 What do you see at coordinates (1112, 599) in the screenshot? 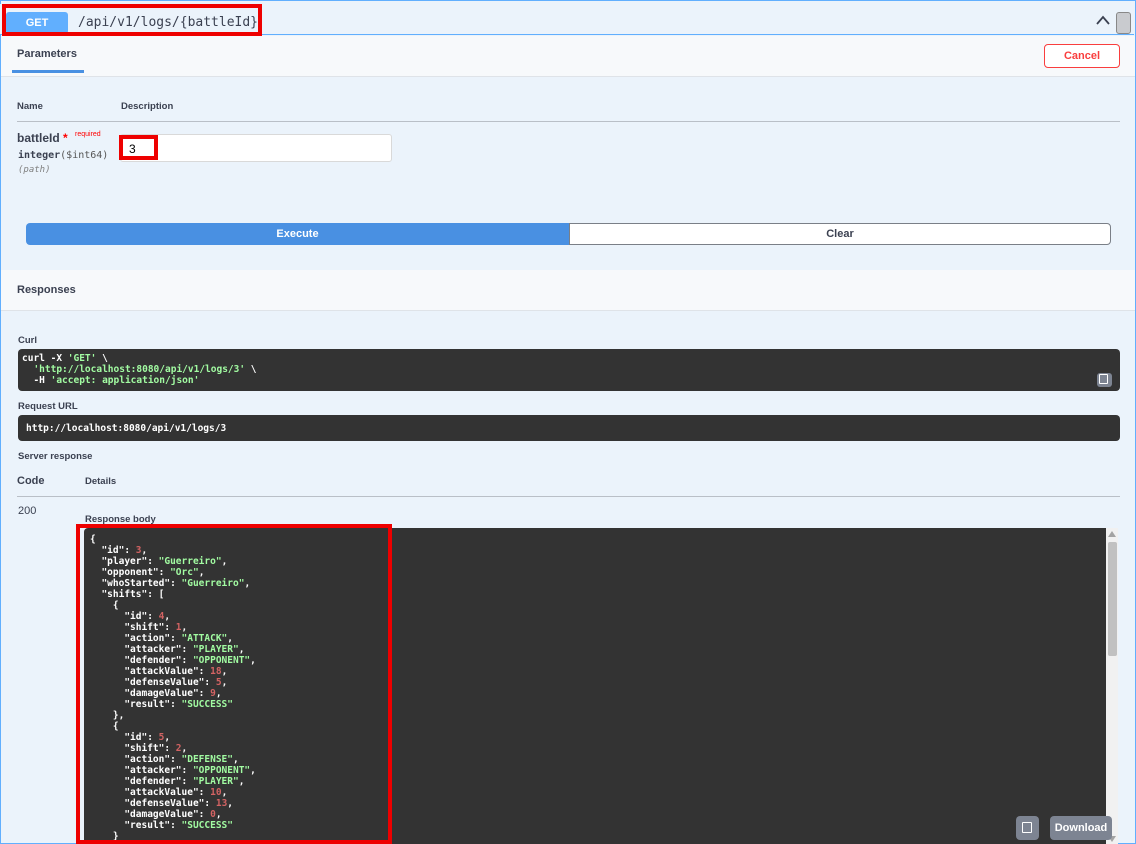
I see `scrollbar-thumb` at bounding box center [1112, 599].